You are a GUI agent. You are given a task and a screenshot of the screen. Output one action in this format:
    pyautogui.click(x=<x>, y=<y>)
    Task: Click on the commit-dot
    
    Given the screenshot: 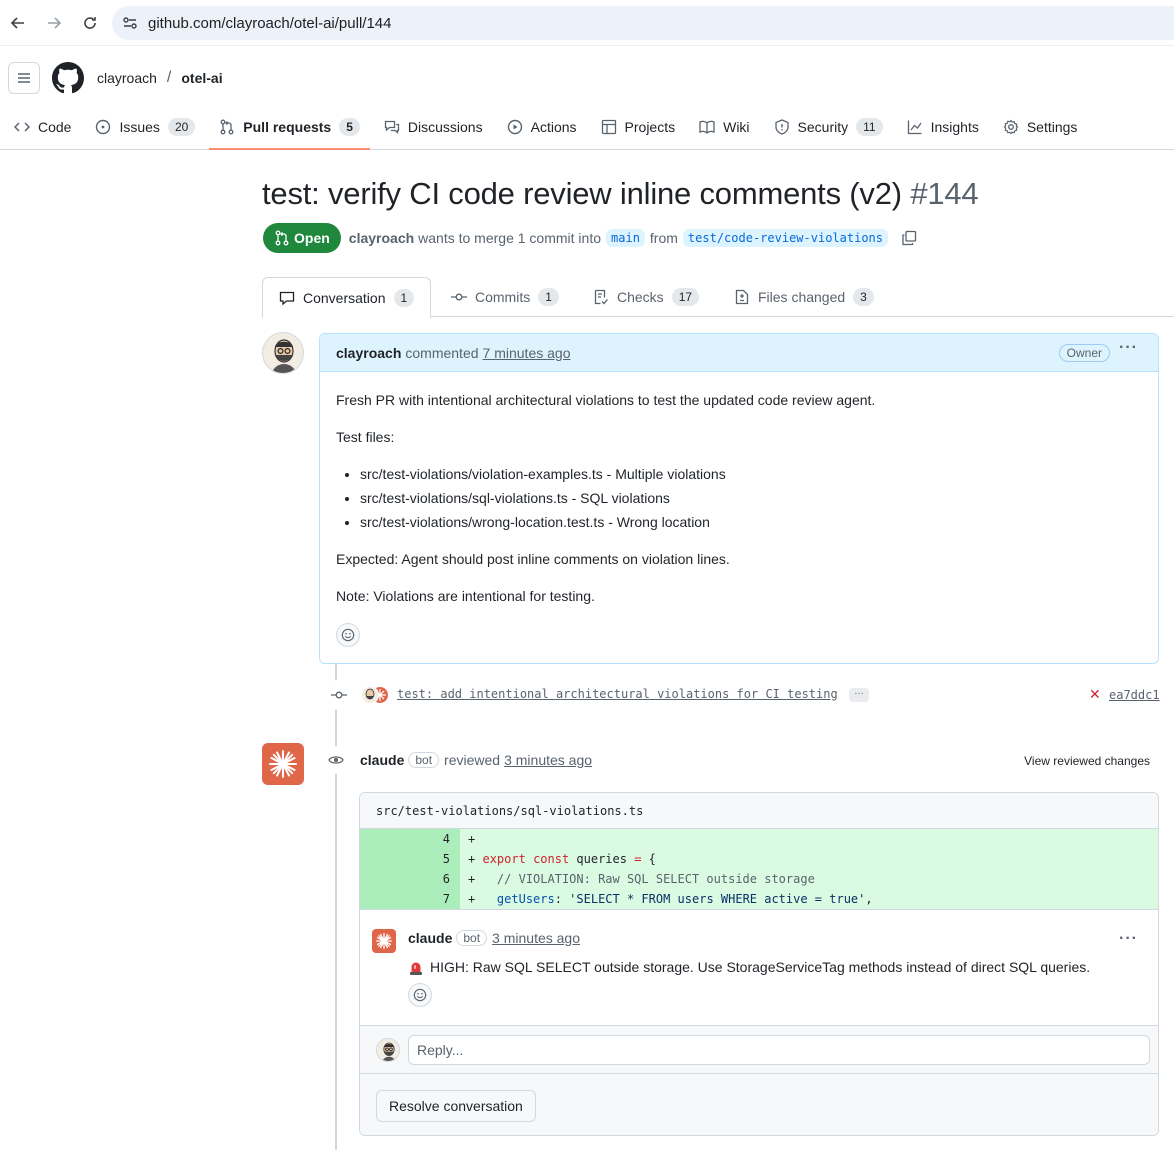 What is the action you would take?
    pyautogui.click(x=339, y=695)
    